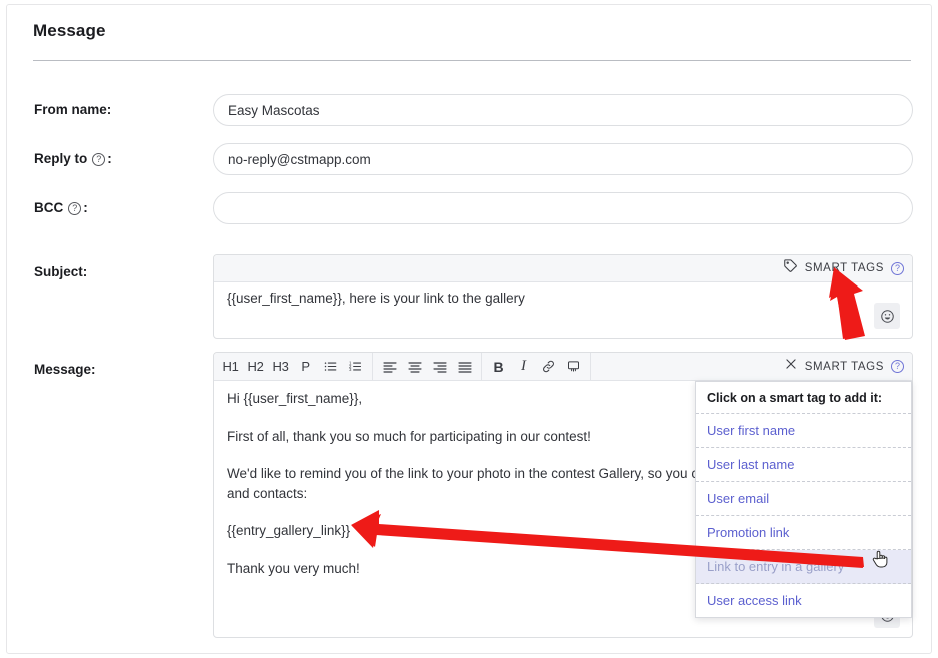 The width and height of the screenshot is (938, 658). I want to click on align-center-button, so click(414, 367).